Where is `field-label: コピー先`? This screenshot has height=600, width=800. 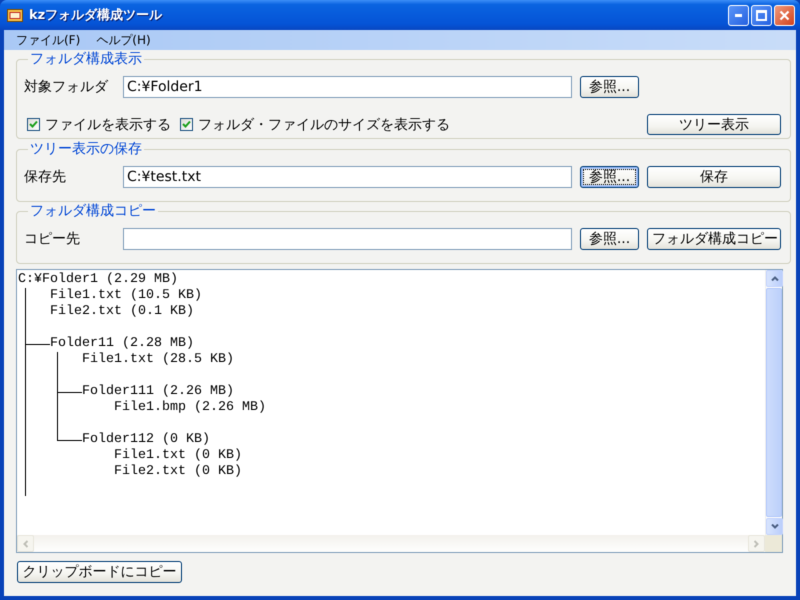 field-label: コピー先 is located at coordinates (52, 239).